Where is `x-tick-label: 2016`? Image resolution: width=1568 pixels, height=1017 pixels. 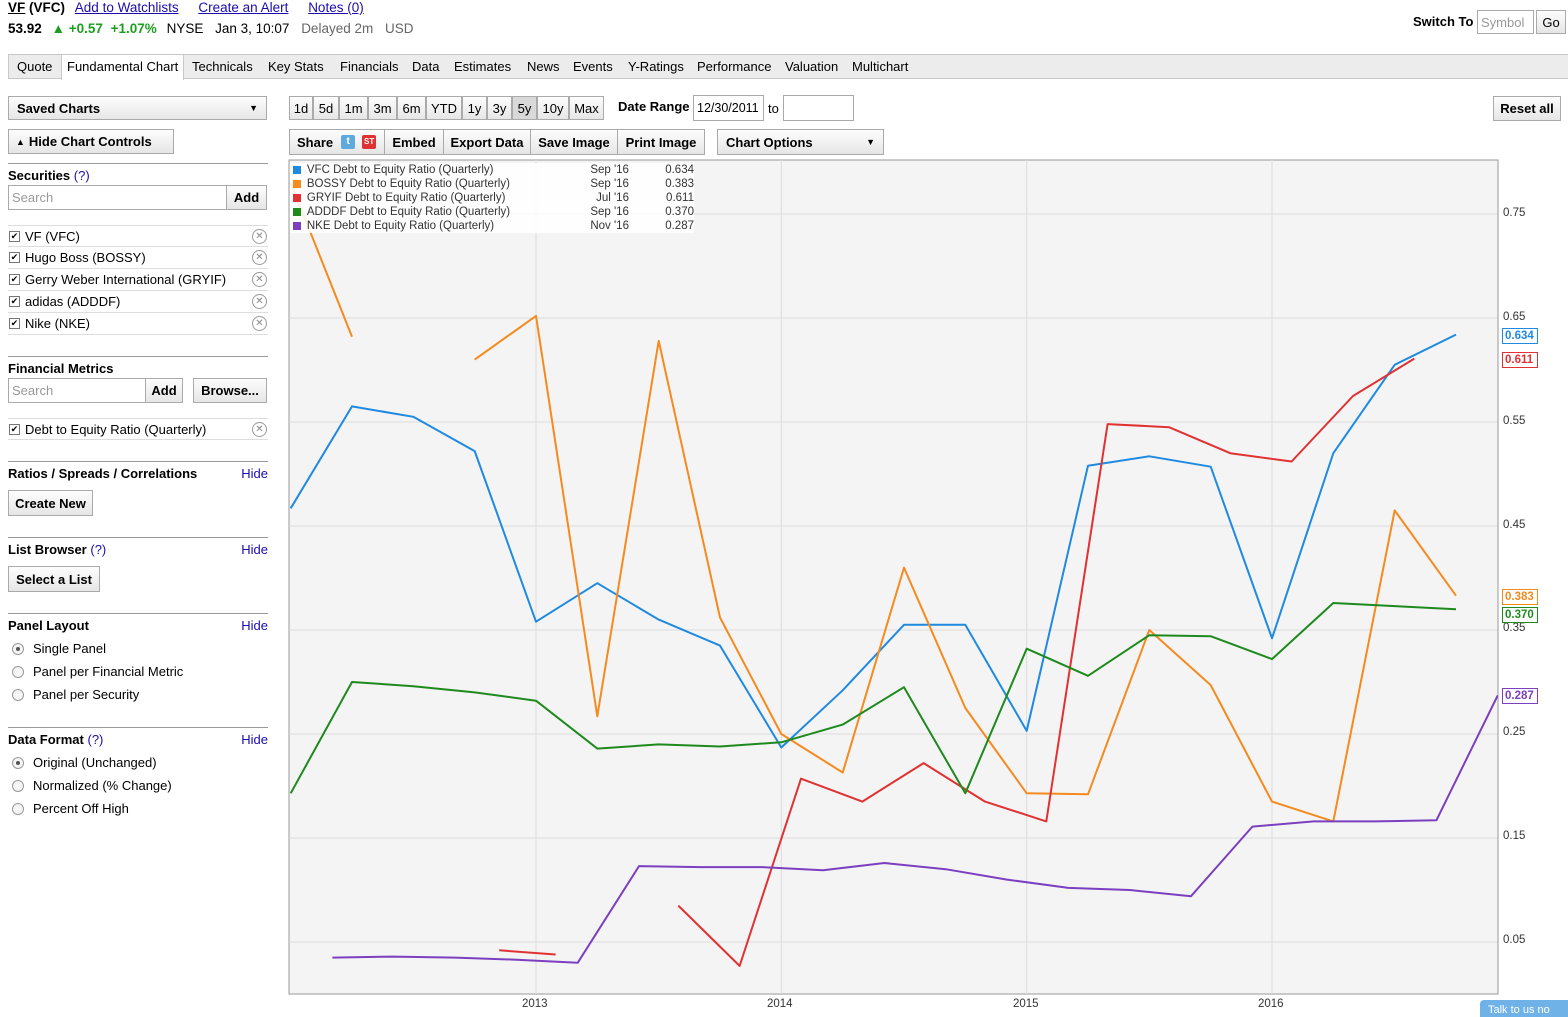
x-tick-label: 2016 is located at coordinates (1271, 1004).